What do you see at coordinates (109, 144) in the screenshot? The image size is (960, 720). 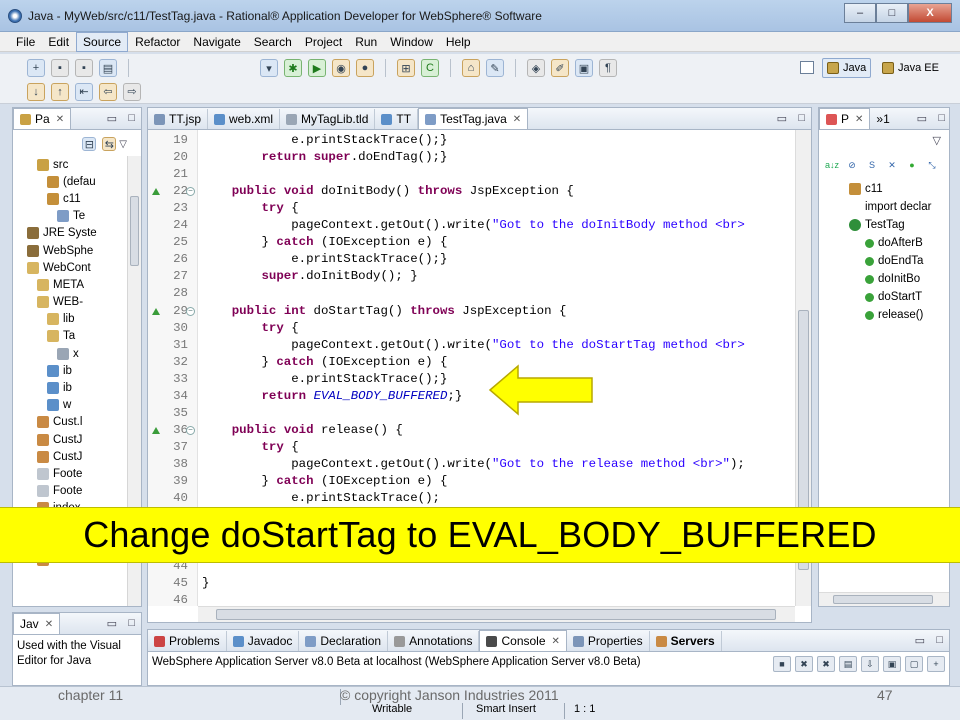 I see `link-with-editor-icon: ⇆` at bounding box center [109, 144].